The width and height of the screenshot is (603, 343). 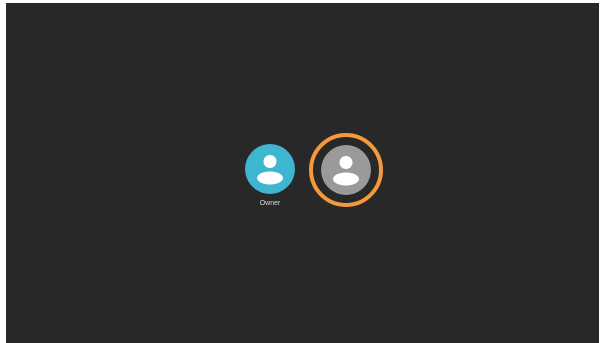 What do you see at coordinates (270, 203) in the screenshot?
I see `owner-label: Owner` at bounding box center [270, 203].